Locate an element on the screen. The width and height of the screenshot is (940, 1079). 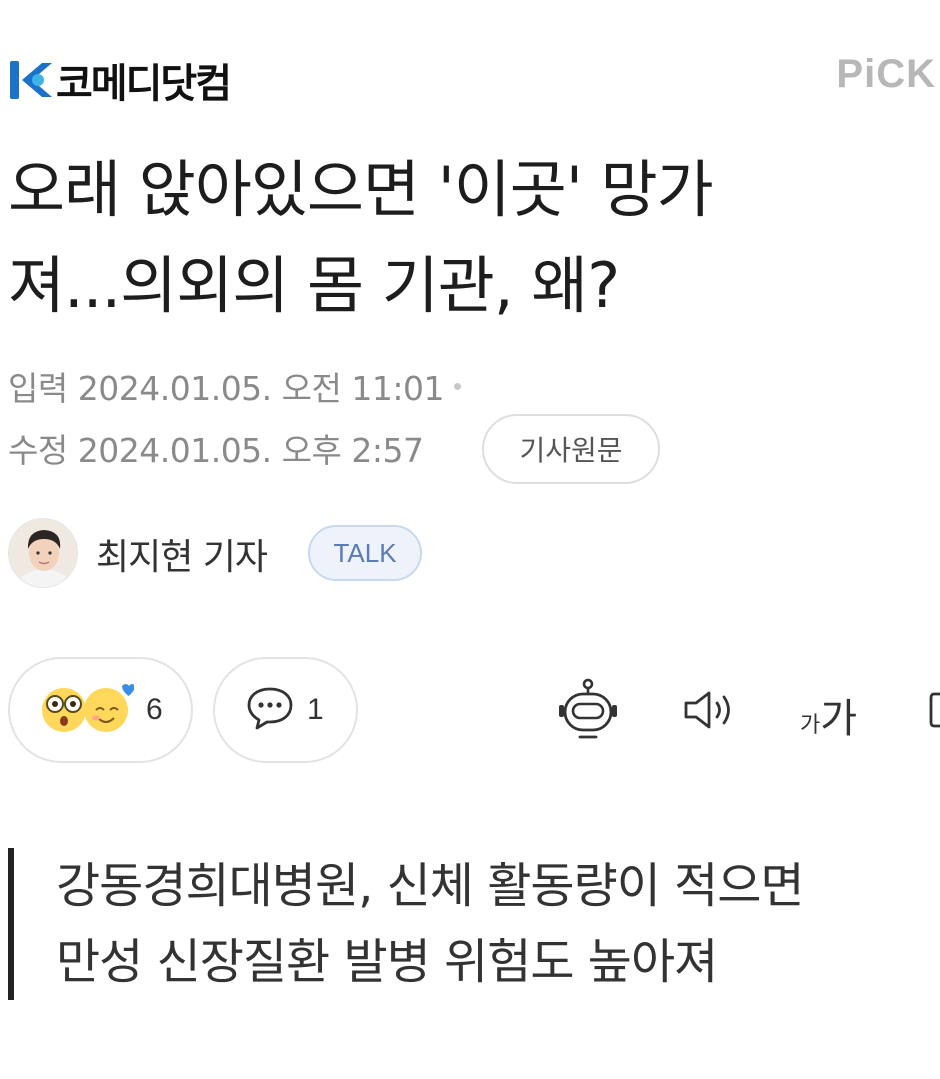
talk-button: TALK is located at coordinates (365, 553).